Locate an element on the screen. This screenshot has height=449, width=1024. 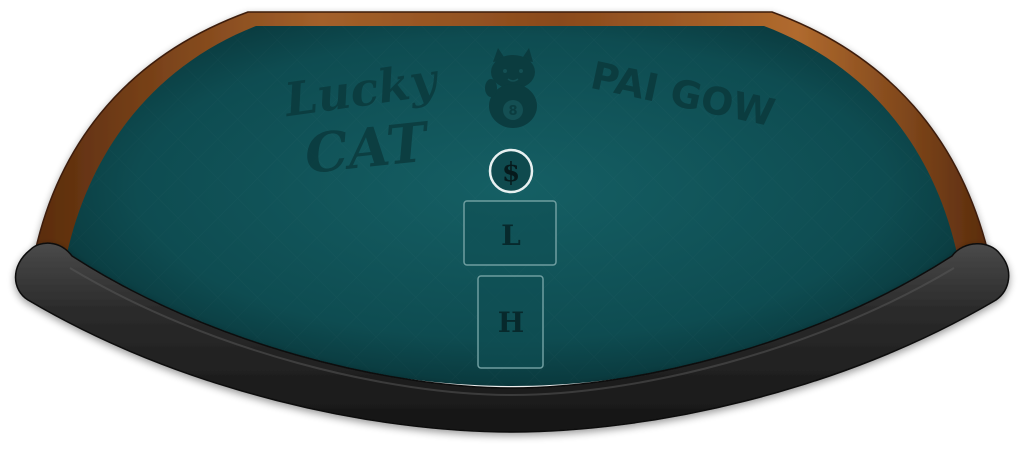
bet-spot-symbol: $ is located at coordinates (511, 173).